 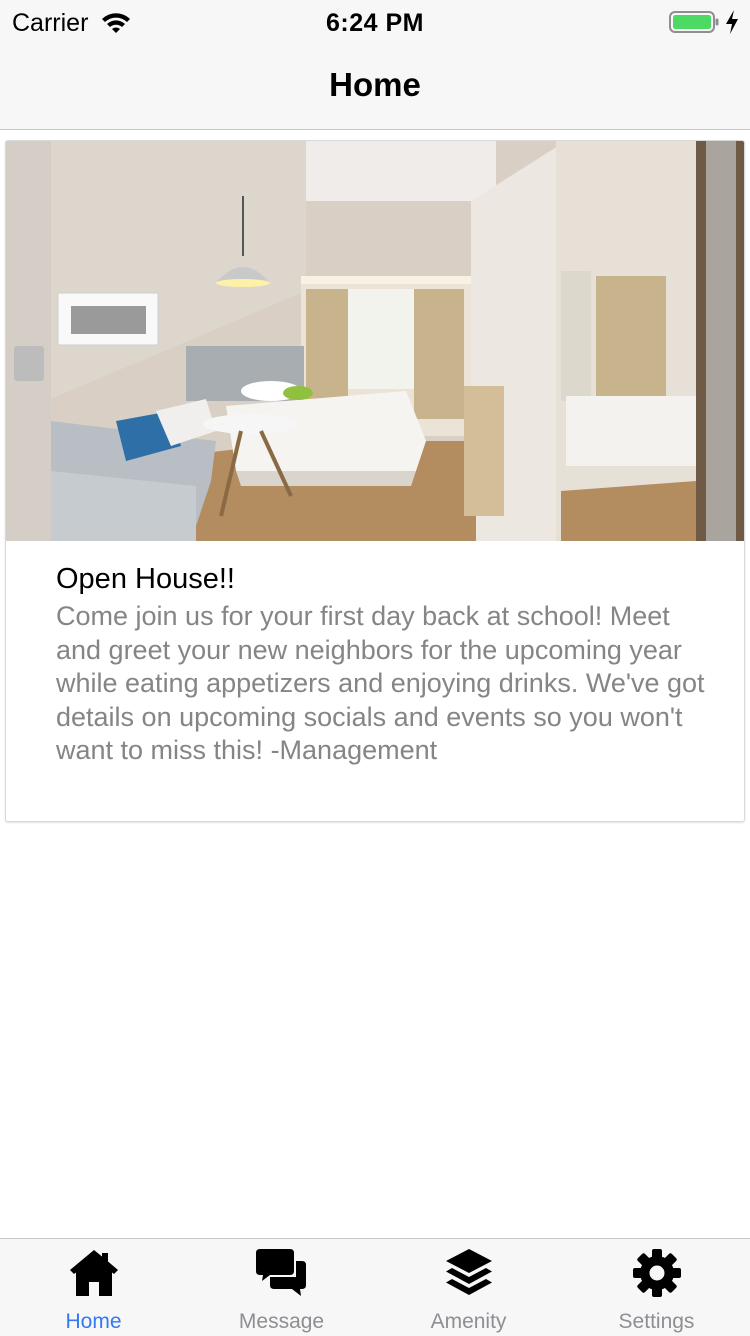 What do you see at coordinates (468, 1272) in the screenshot?
I see `layers-icon` at bounding box center [468, 1272].